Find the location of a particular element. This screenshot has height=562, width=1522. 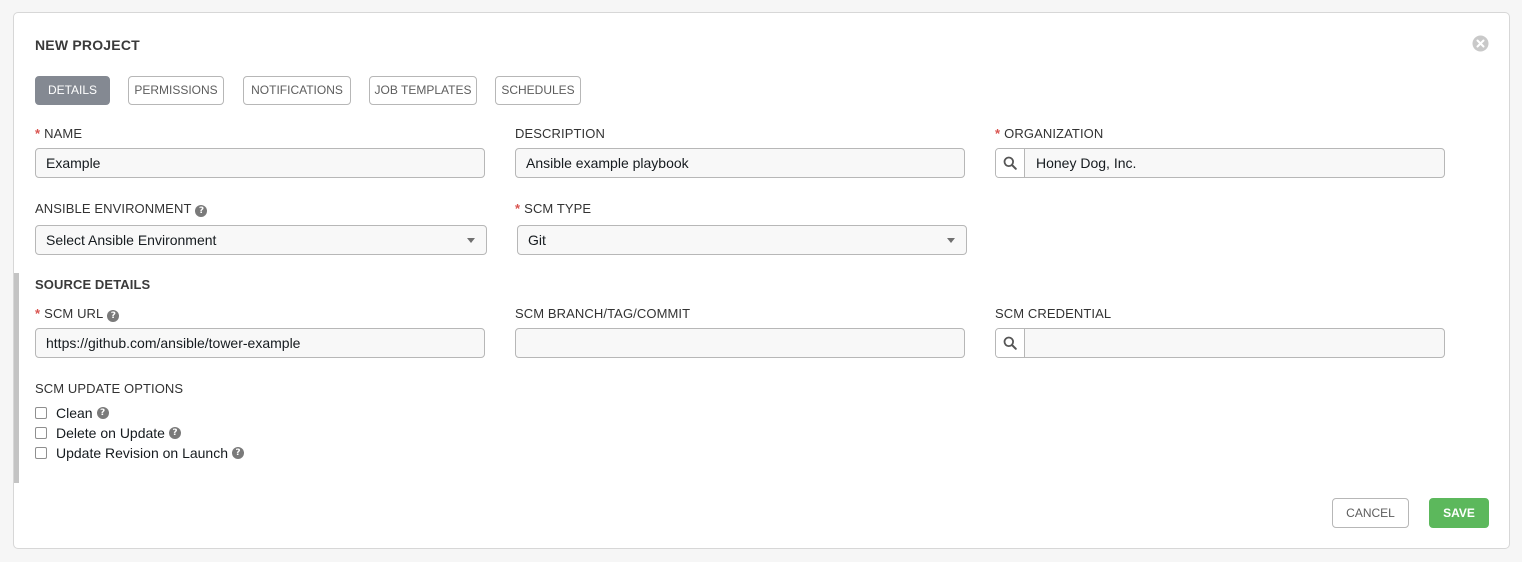

scm-branch-label: SCM BRANCH/TAG/COMMIT is located at coordinates (603, 313).